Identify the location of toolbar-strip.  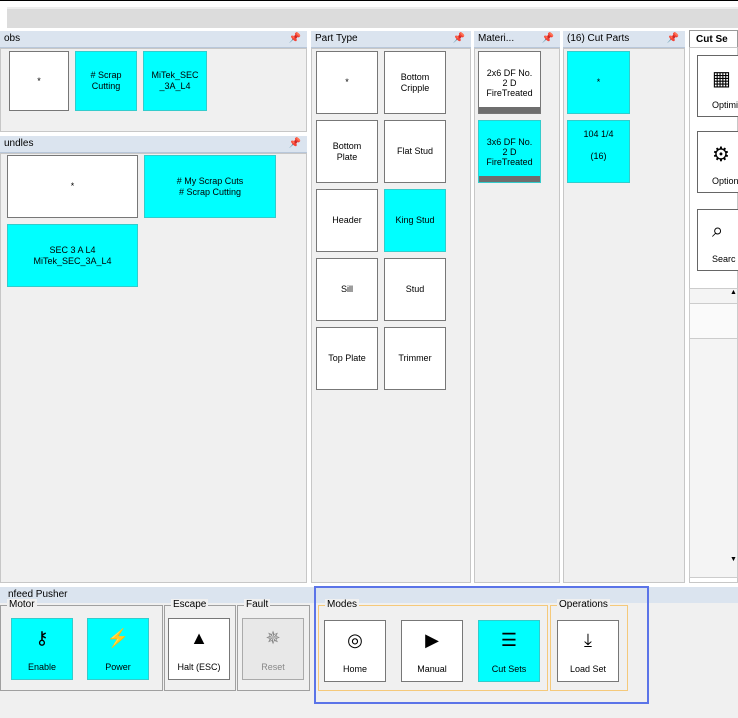
(372, 17).